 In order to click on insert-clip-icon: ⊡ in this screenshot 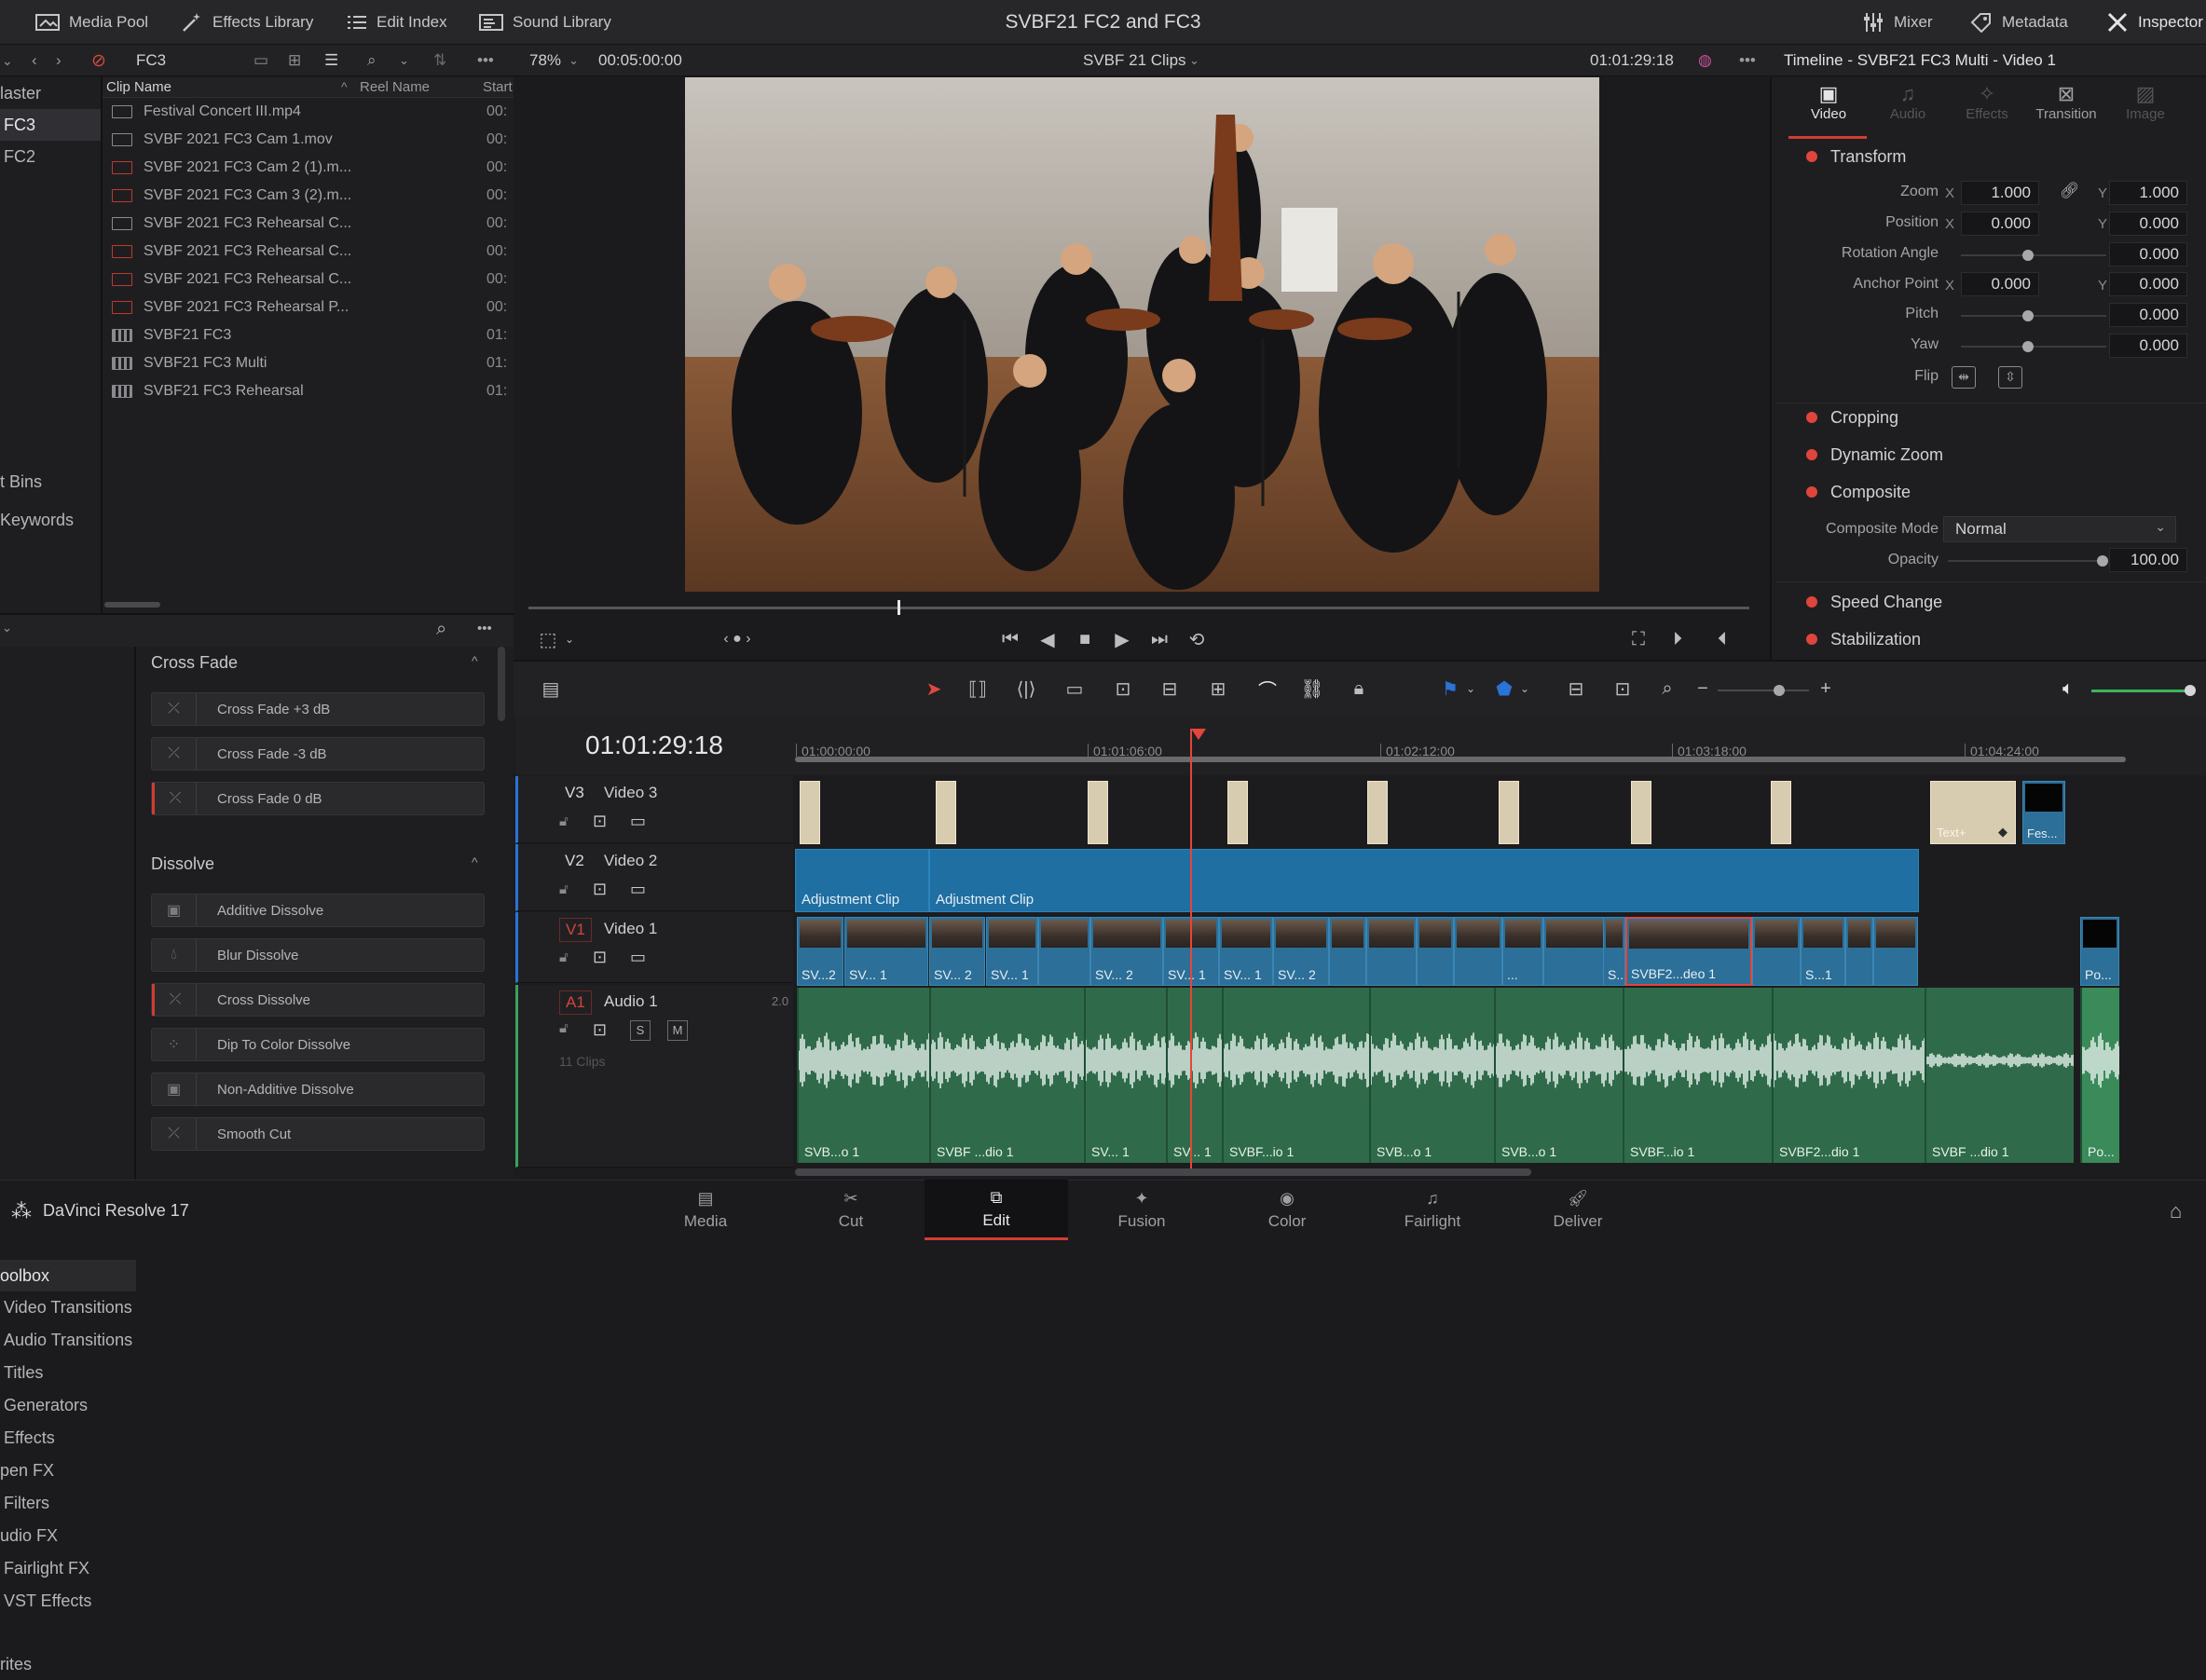, I will do `click(1123, 688)`.